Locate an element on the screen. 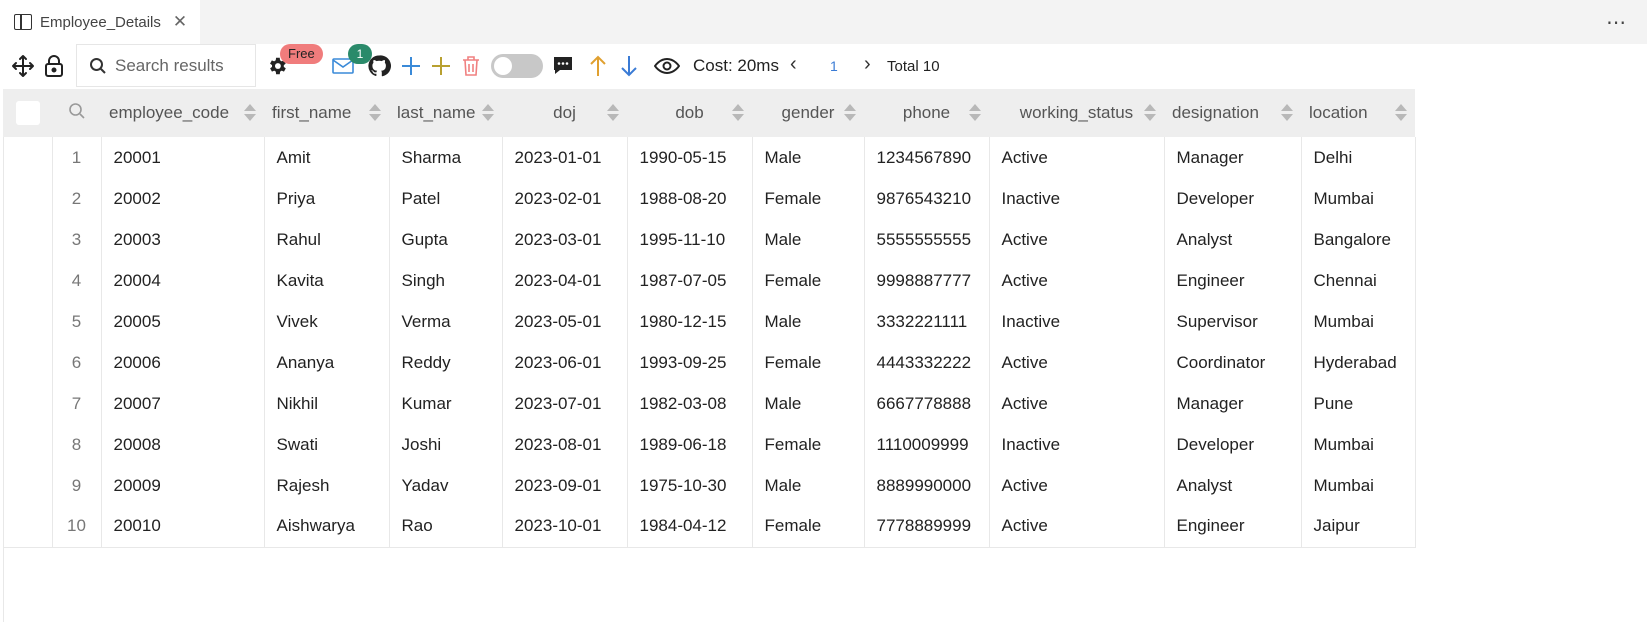 This screenshot has width=1647, height=622. table-cell-employee-code: 20010 is located at coordinates (183, 527).